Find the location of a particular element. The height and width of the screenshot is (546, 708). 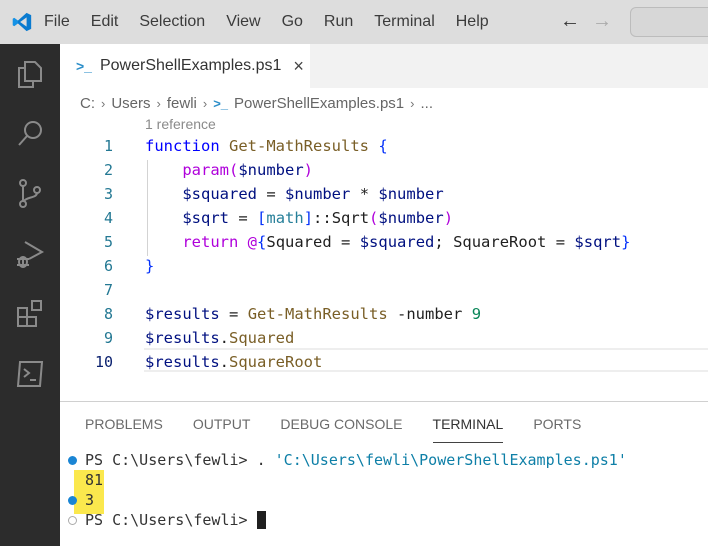

menu-go: Go is located at coordinates (292, 22).